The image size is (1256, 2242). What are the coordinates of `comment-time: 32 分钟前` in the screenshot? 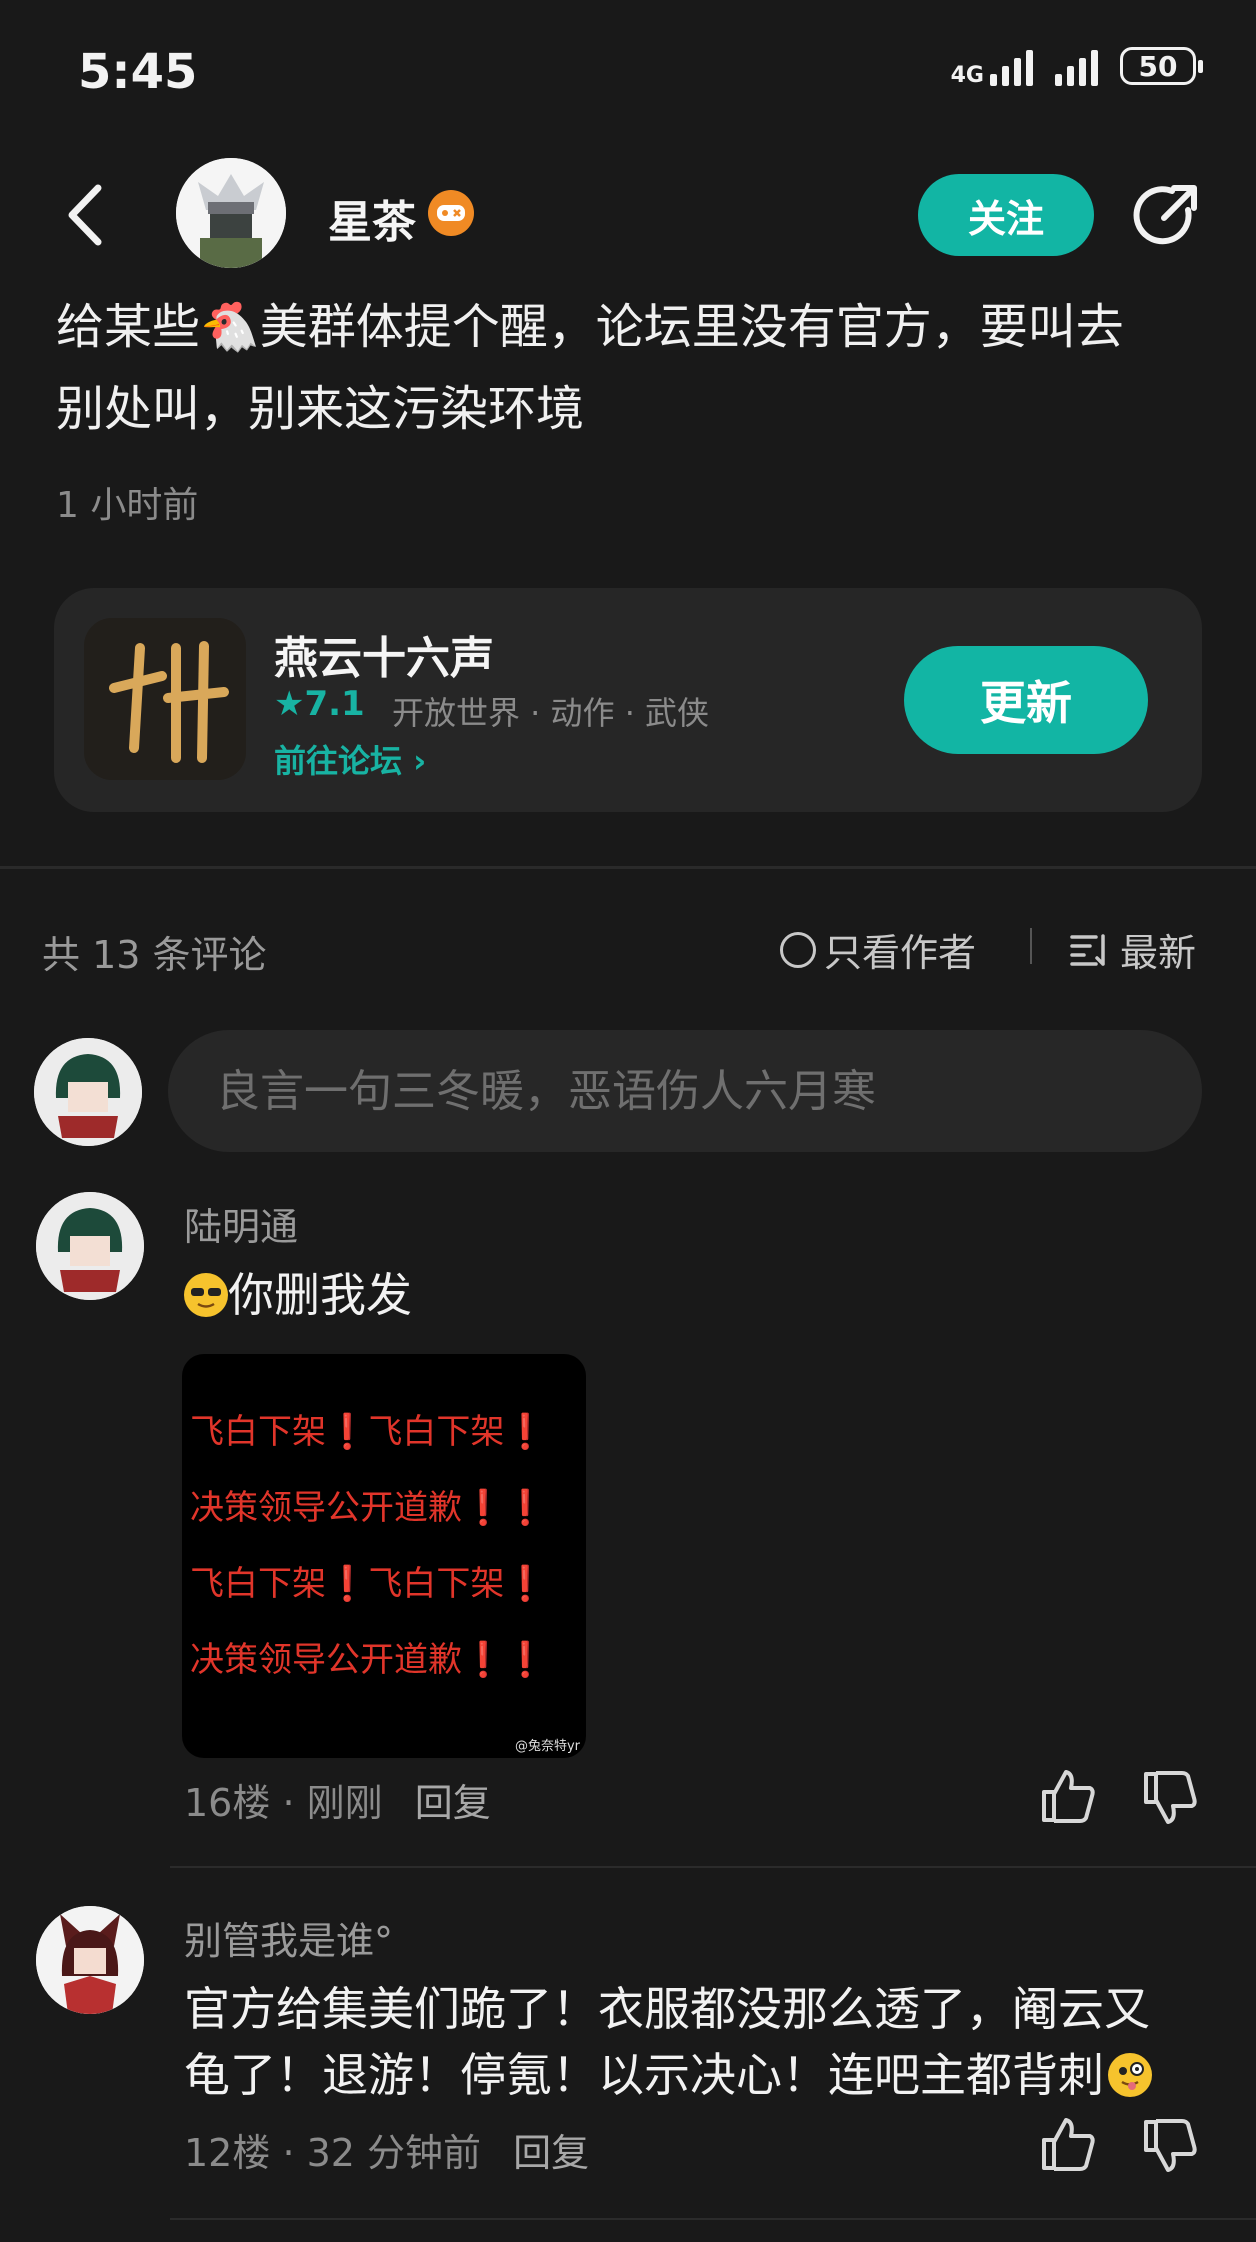 It's located at (394, 2153).